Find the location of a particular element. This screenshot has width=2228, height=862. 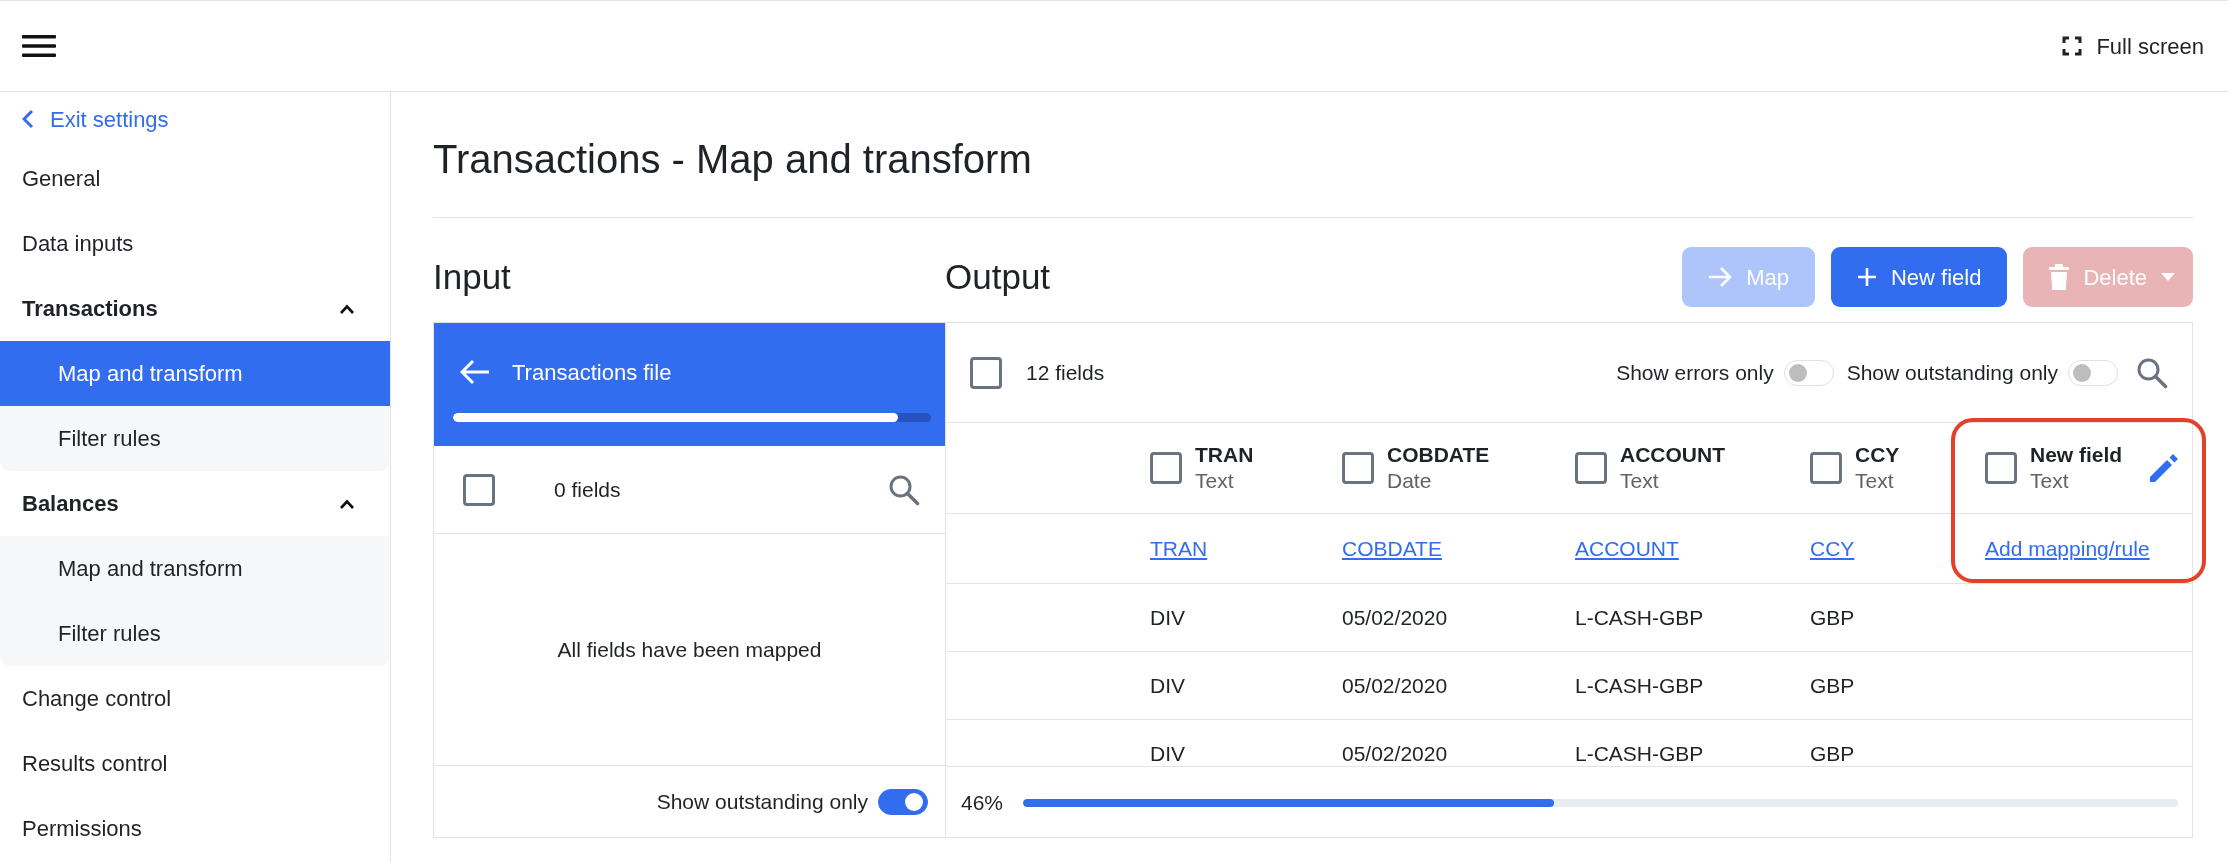

field-count: 12 fields is located at coordinates (1065, 372).